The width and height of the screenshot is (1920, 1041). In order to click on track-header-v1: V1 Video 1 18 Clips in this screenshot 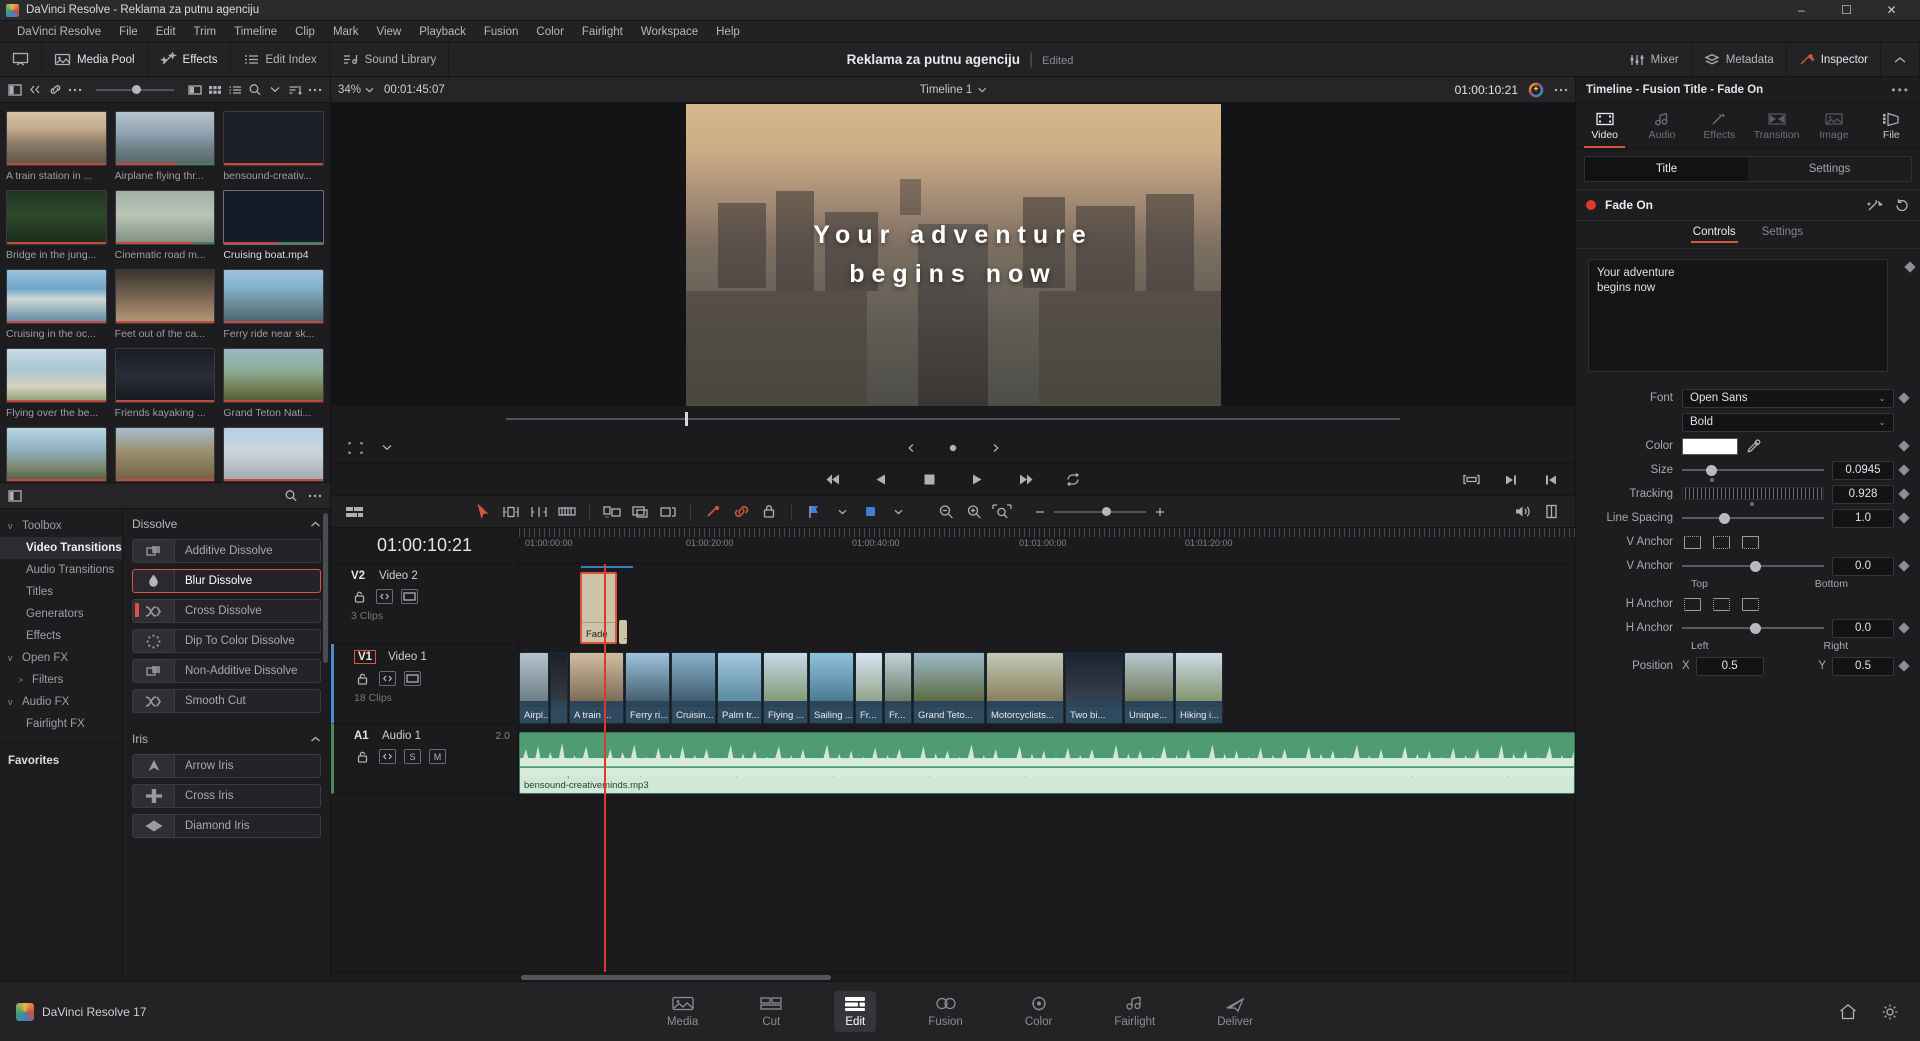, I will do `click(424, 684)`.